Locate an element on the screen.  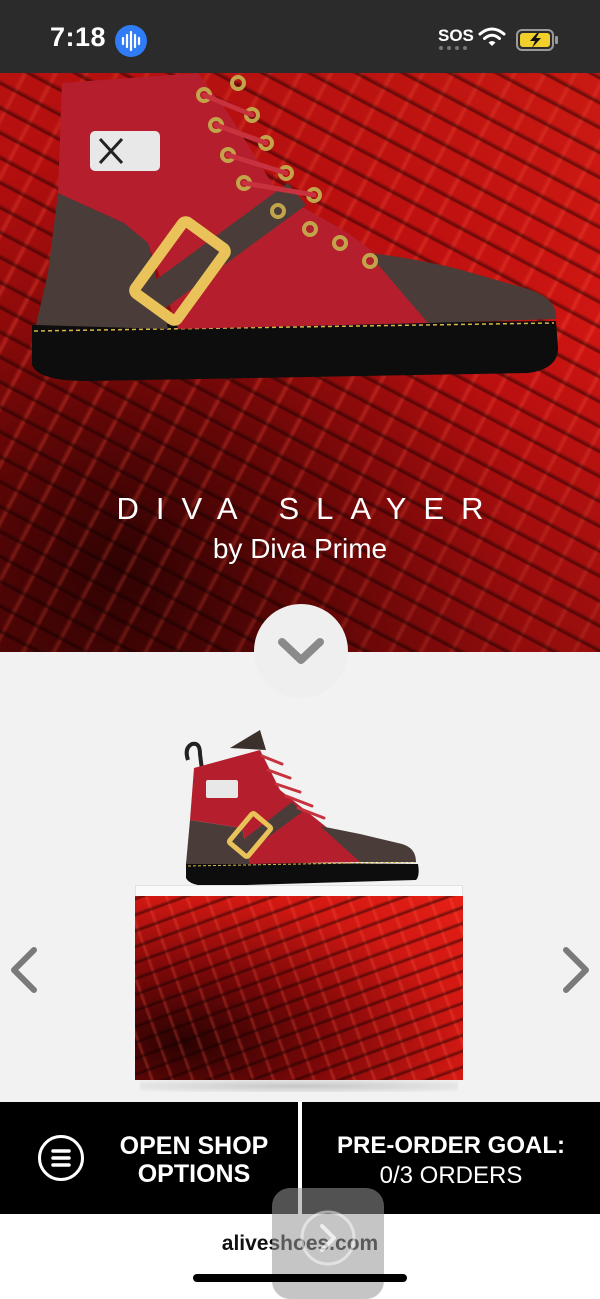
chevron-down-icon is located at coordinates (301, 651).